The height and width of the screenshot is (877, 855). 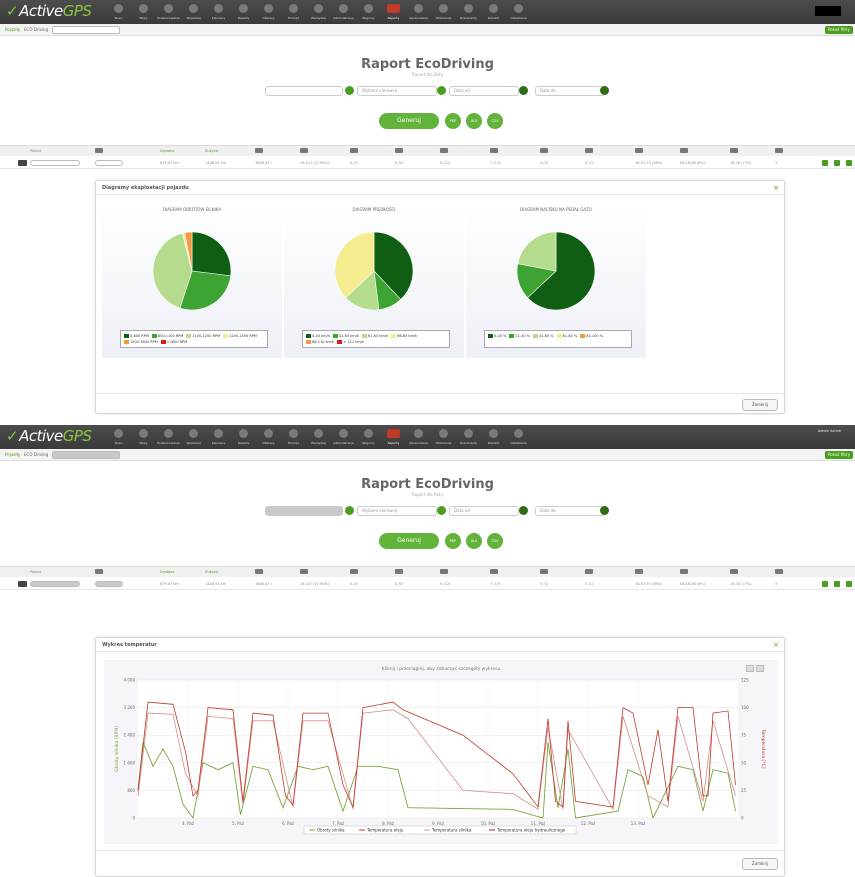 What do you see at coordinates (375, 336) in the screenshot?
I see `legend-item: 61-65 km/h` at bounding box center [375, 336].